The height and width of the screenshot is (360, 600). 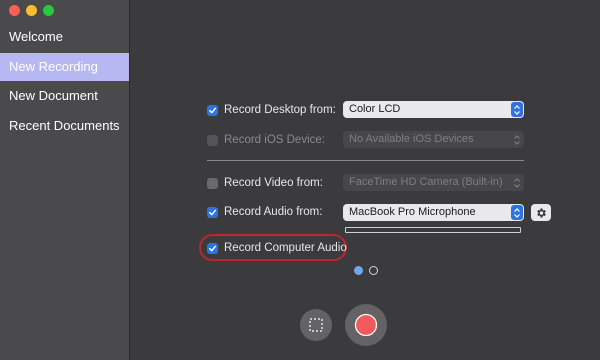 I want to click on record-video-select: FaceTime HD Camera (Built-in), so click(x=433, y=182).